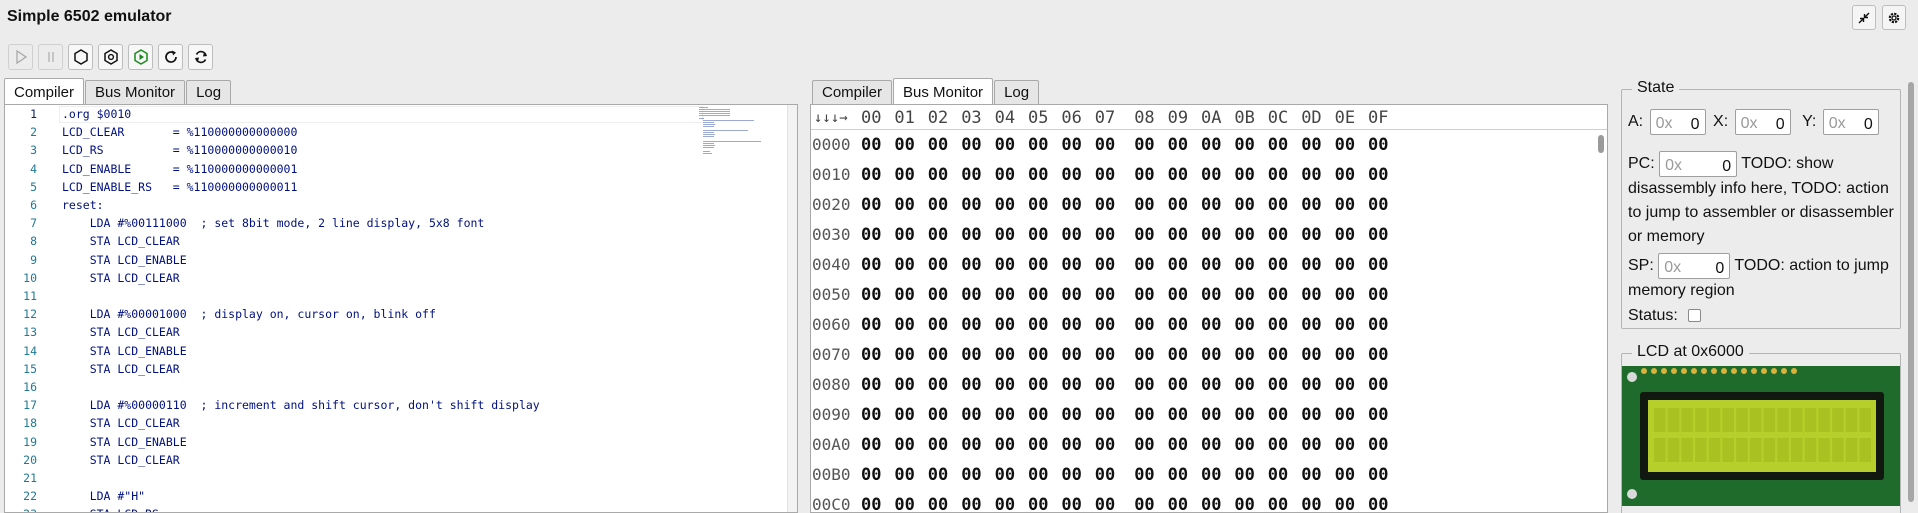 The image size is (1918, 513). Describe the element at coordinates (1850, 122) in the screenshot. I see `y-register-input: 0x 0` at that location.